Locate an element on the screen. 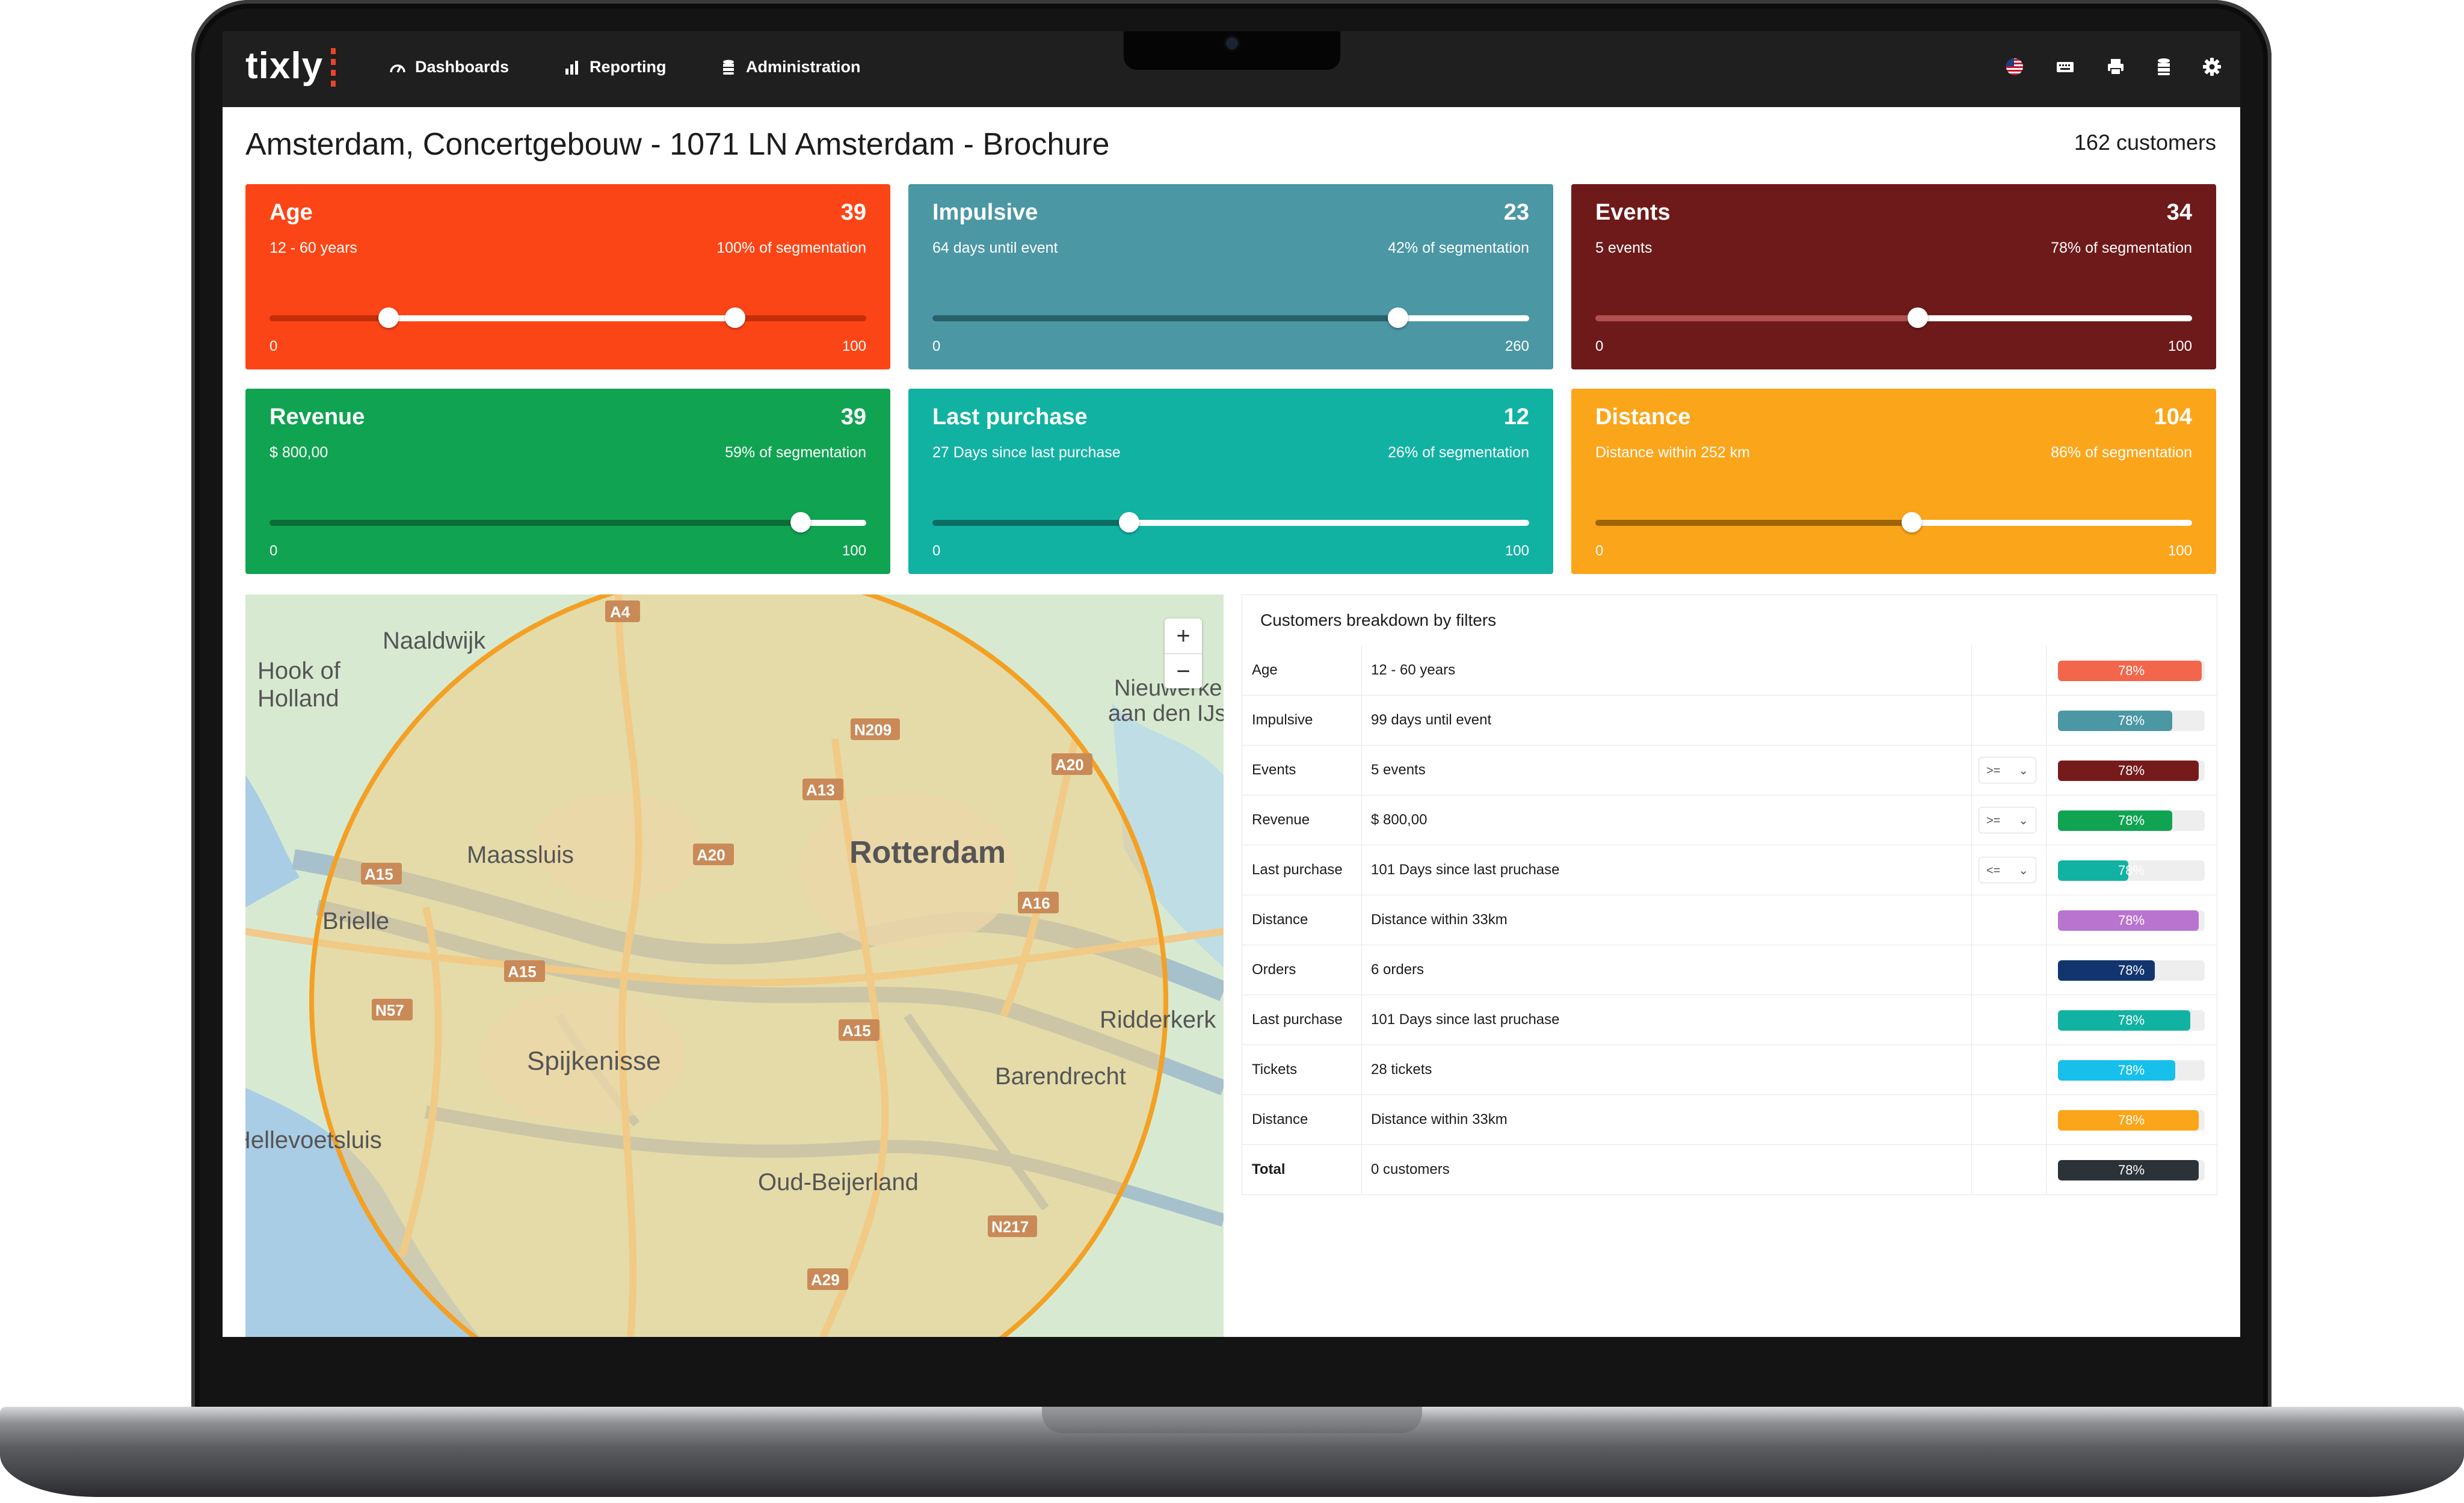 The height and width of the screenshot is (1503, 2464). row-value-cell: 12 - 60 years is located at coordinates (1667, 670).